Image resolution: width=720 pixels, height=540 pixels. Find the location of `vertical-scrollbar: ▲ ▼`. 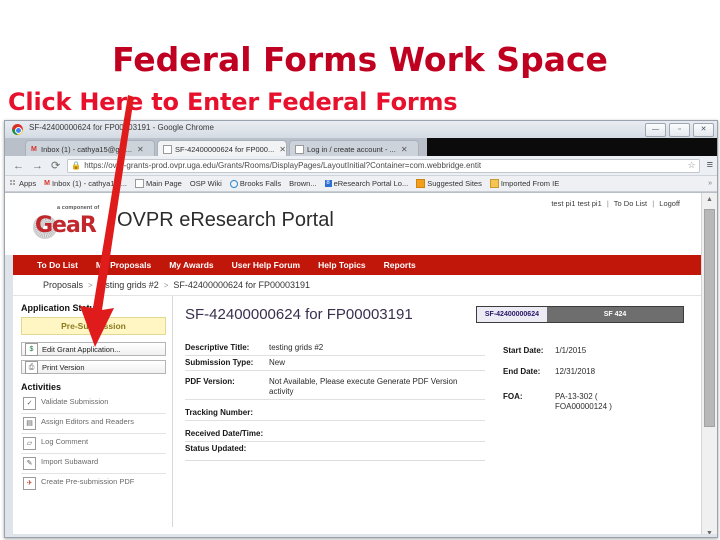

vertical-scrollbar: ▲ ▼ is located at coordinates (709, 365).